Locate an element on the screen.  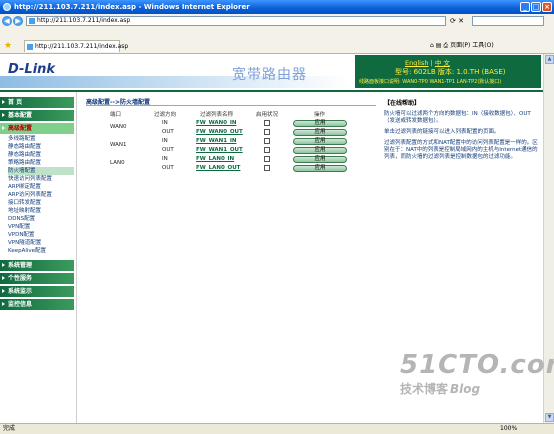
scroll-up-icon: ▲ is located at coordinates (549, 59).